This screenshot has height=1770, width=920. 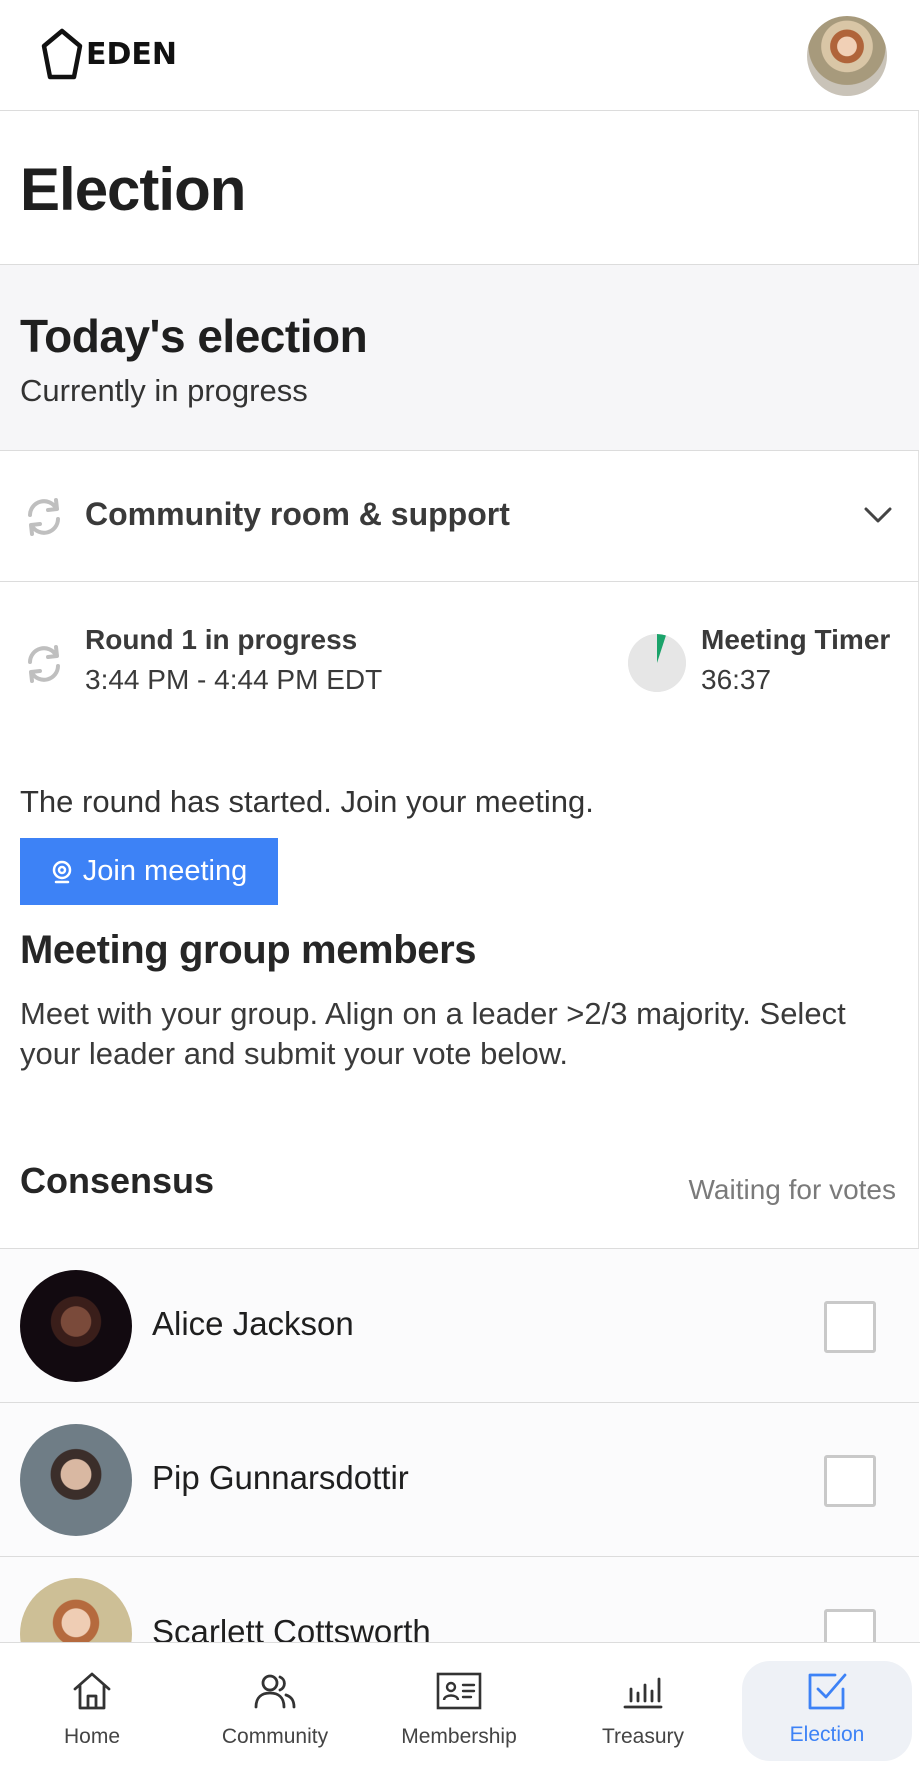 What do you see at coordinates (827, 1734) in the screenshot?
I see `nav-label-election: Election` at bounding box center [827, 1734].